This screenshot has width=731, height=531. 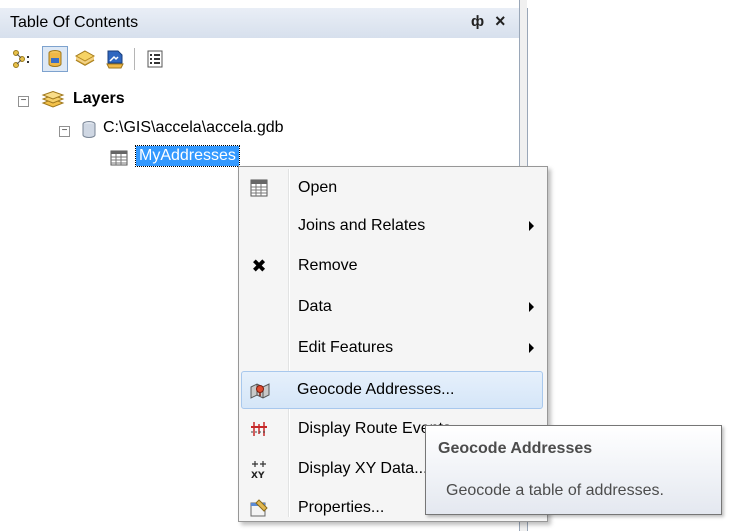 What do you see at coordinates (318, 187) in the screenshot?
I see `menu-item-label: Open` at bounding box center [318, 187].